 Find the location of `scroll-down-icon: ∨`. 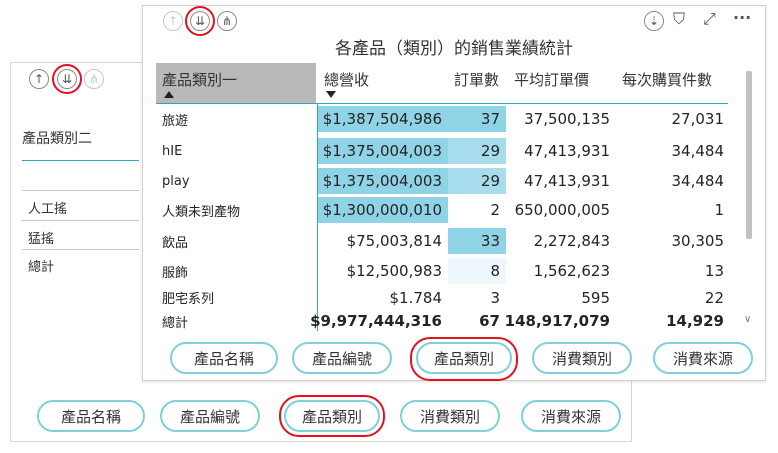

scroll-down-icon: ∨ is located at coordinates (747, 319).